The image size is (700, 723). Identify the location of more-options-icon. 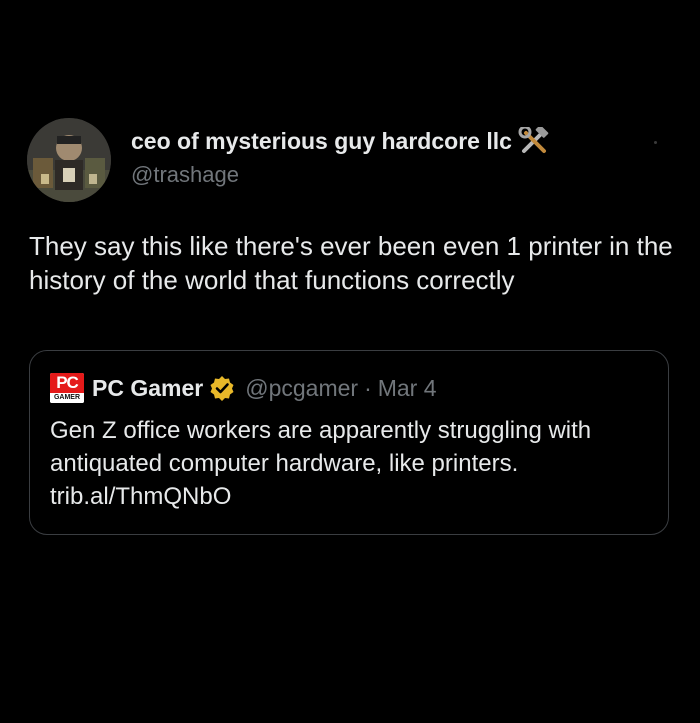
(655, 142).